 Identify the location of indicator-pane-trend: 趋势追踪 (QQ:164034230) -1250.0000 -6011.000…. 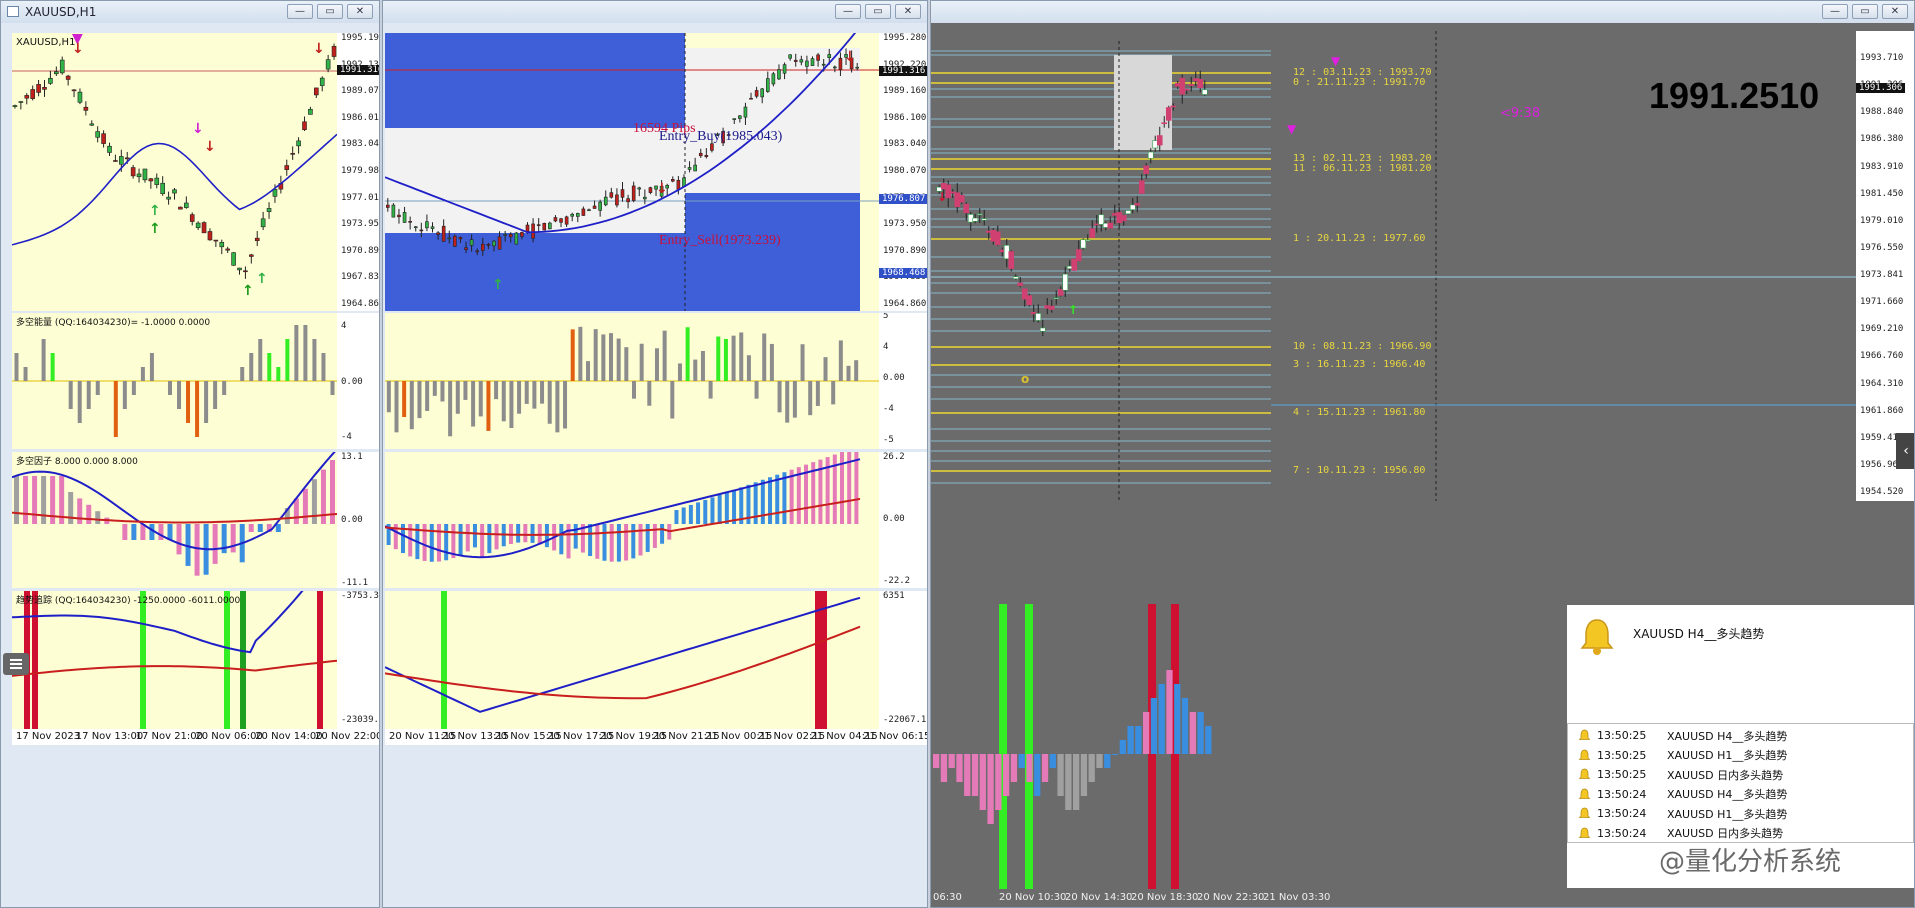
(174, 660).